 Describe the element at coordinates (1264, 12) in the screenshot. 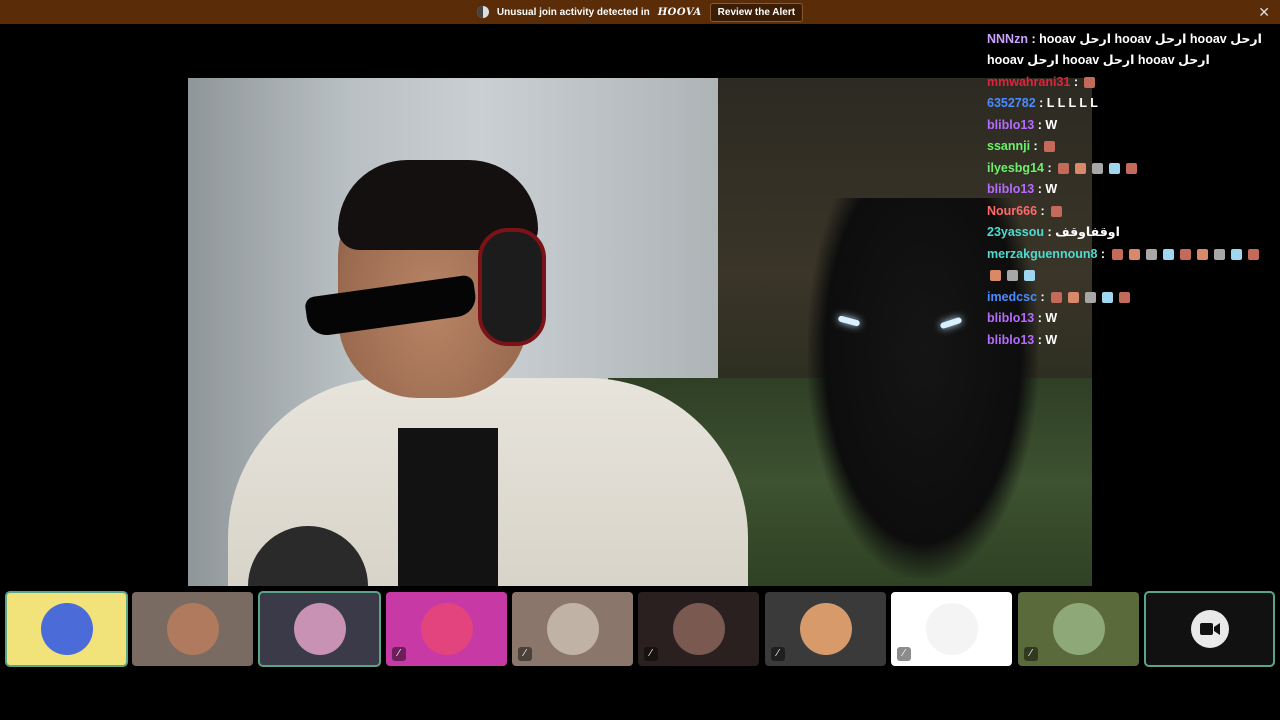

I see `close-icon: ✕` at that location.